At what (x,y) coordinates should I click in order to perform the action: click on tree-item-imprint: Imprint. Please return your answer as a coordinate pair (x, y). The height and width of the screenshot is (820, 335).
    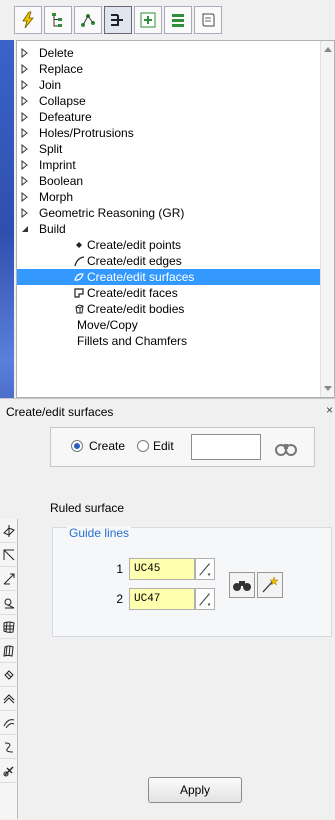
    Looking at the image, I should click on (168, 165).